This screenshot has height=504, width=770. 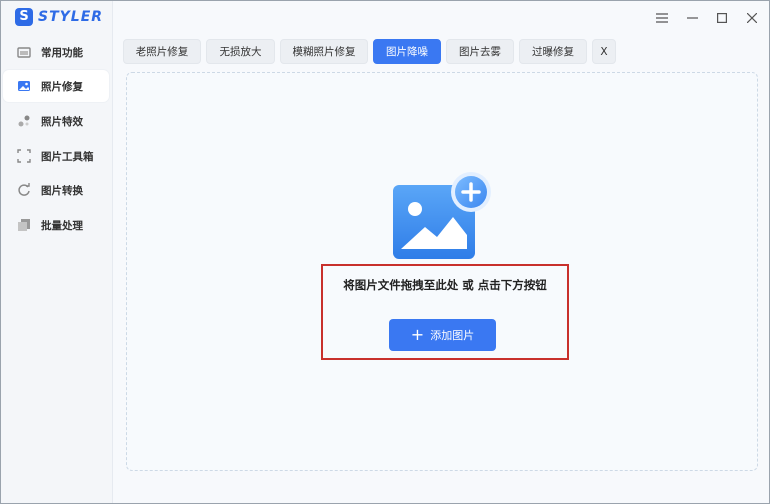 What do you see at coordinates (162, 51) in the screenshot?
I see `tab-old-photo-repair: 老照片修复` at bounding box center [162, 51].